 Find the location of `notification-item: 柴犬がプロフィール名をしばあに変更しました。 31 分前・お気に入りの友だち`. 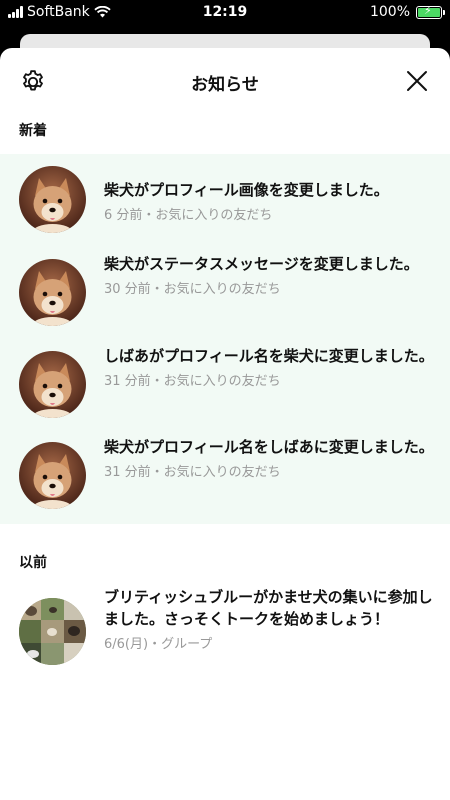

notification-item: 柴犬がプロフィール名をしばあに変更しました。 31 分前・お気に入りの友だち is located at coordinates (225, 475).